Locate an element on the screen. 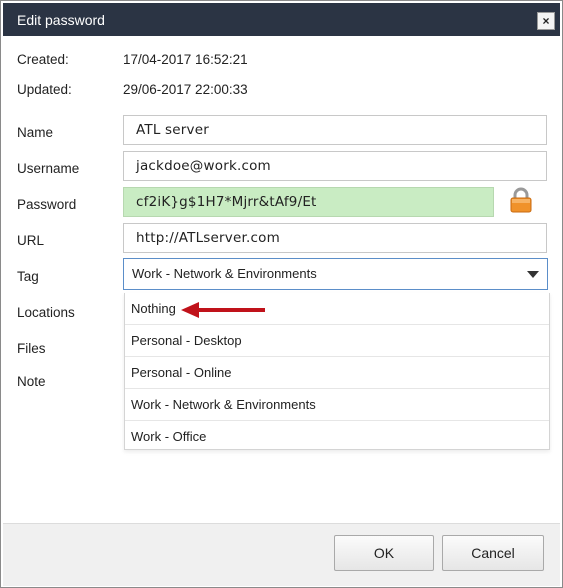 This screenshot has width=563, height=588. dialog-footer: OK Cancel is located at coordinates (281, 554).